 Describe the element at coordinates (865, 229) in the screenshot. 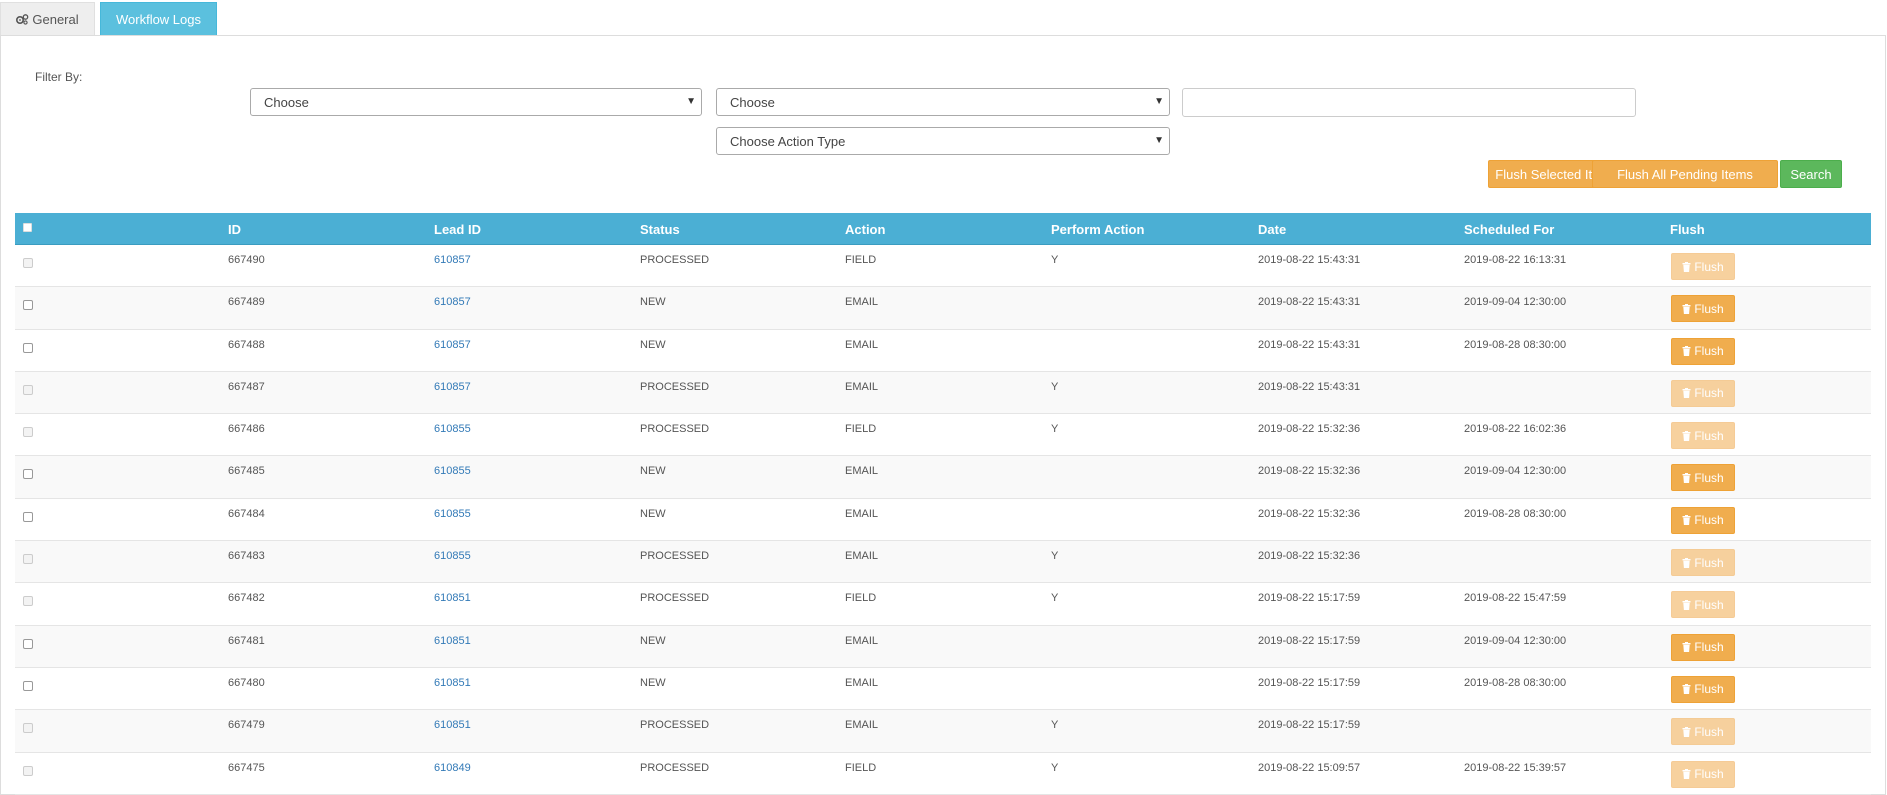

I see `col-action: Action` at that location.